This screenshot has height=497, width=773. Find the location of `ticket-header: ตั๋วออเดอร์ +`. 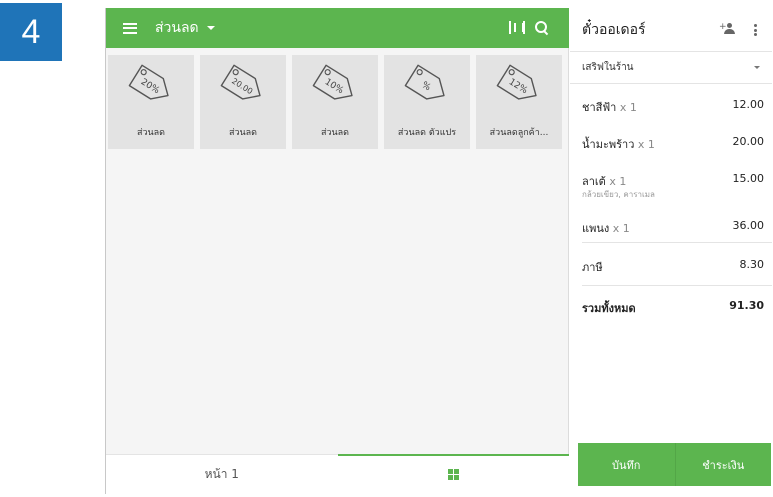

ticket-header: ตั๋วออเดอร์ + is located at coordinates (671, 30).